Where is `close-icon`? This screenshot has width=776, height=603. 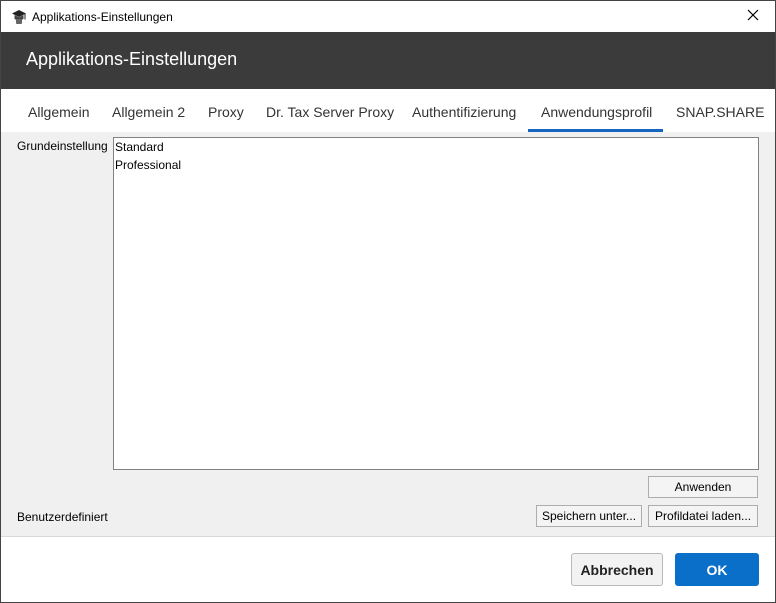 close-icon is located at coordinates (753, 16).